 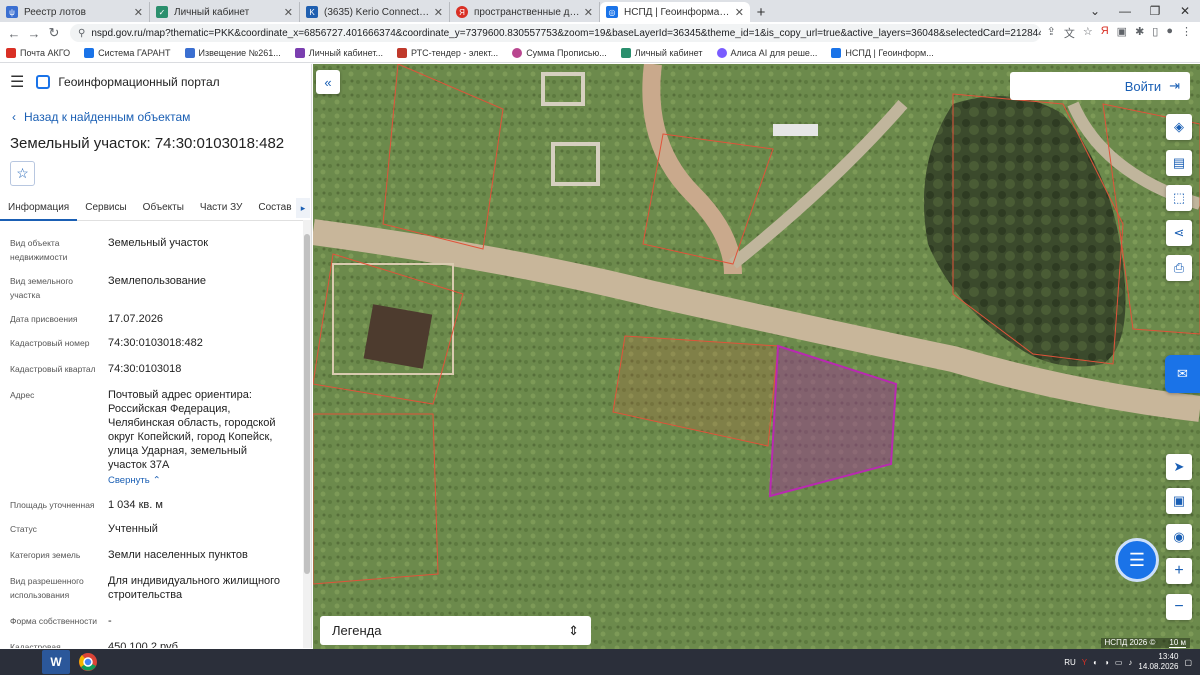 I want to click on tray-icon: ◑, so click(x=1106, y=662).